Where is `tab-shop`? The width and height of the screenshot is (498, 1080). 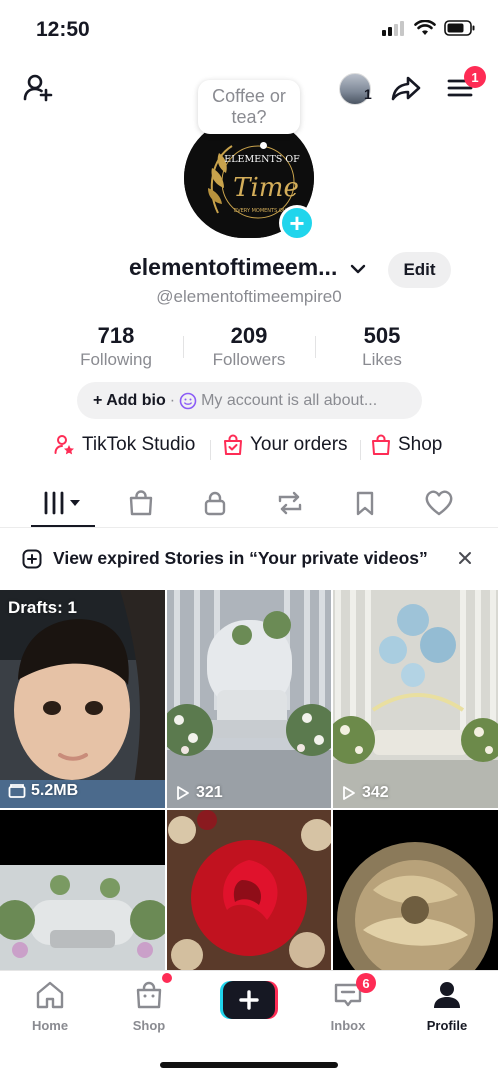
tab-shop is located at coordinates (141, 503).